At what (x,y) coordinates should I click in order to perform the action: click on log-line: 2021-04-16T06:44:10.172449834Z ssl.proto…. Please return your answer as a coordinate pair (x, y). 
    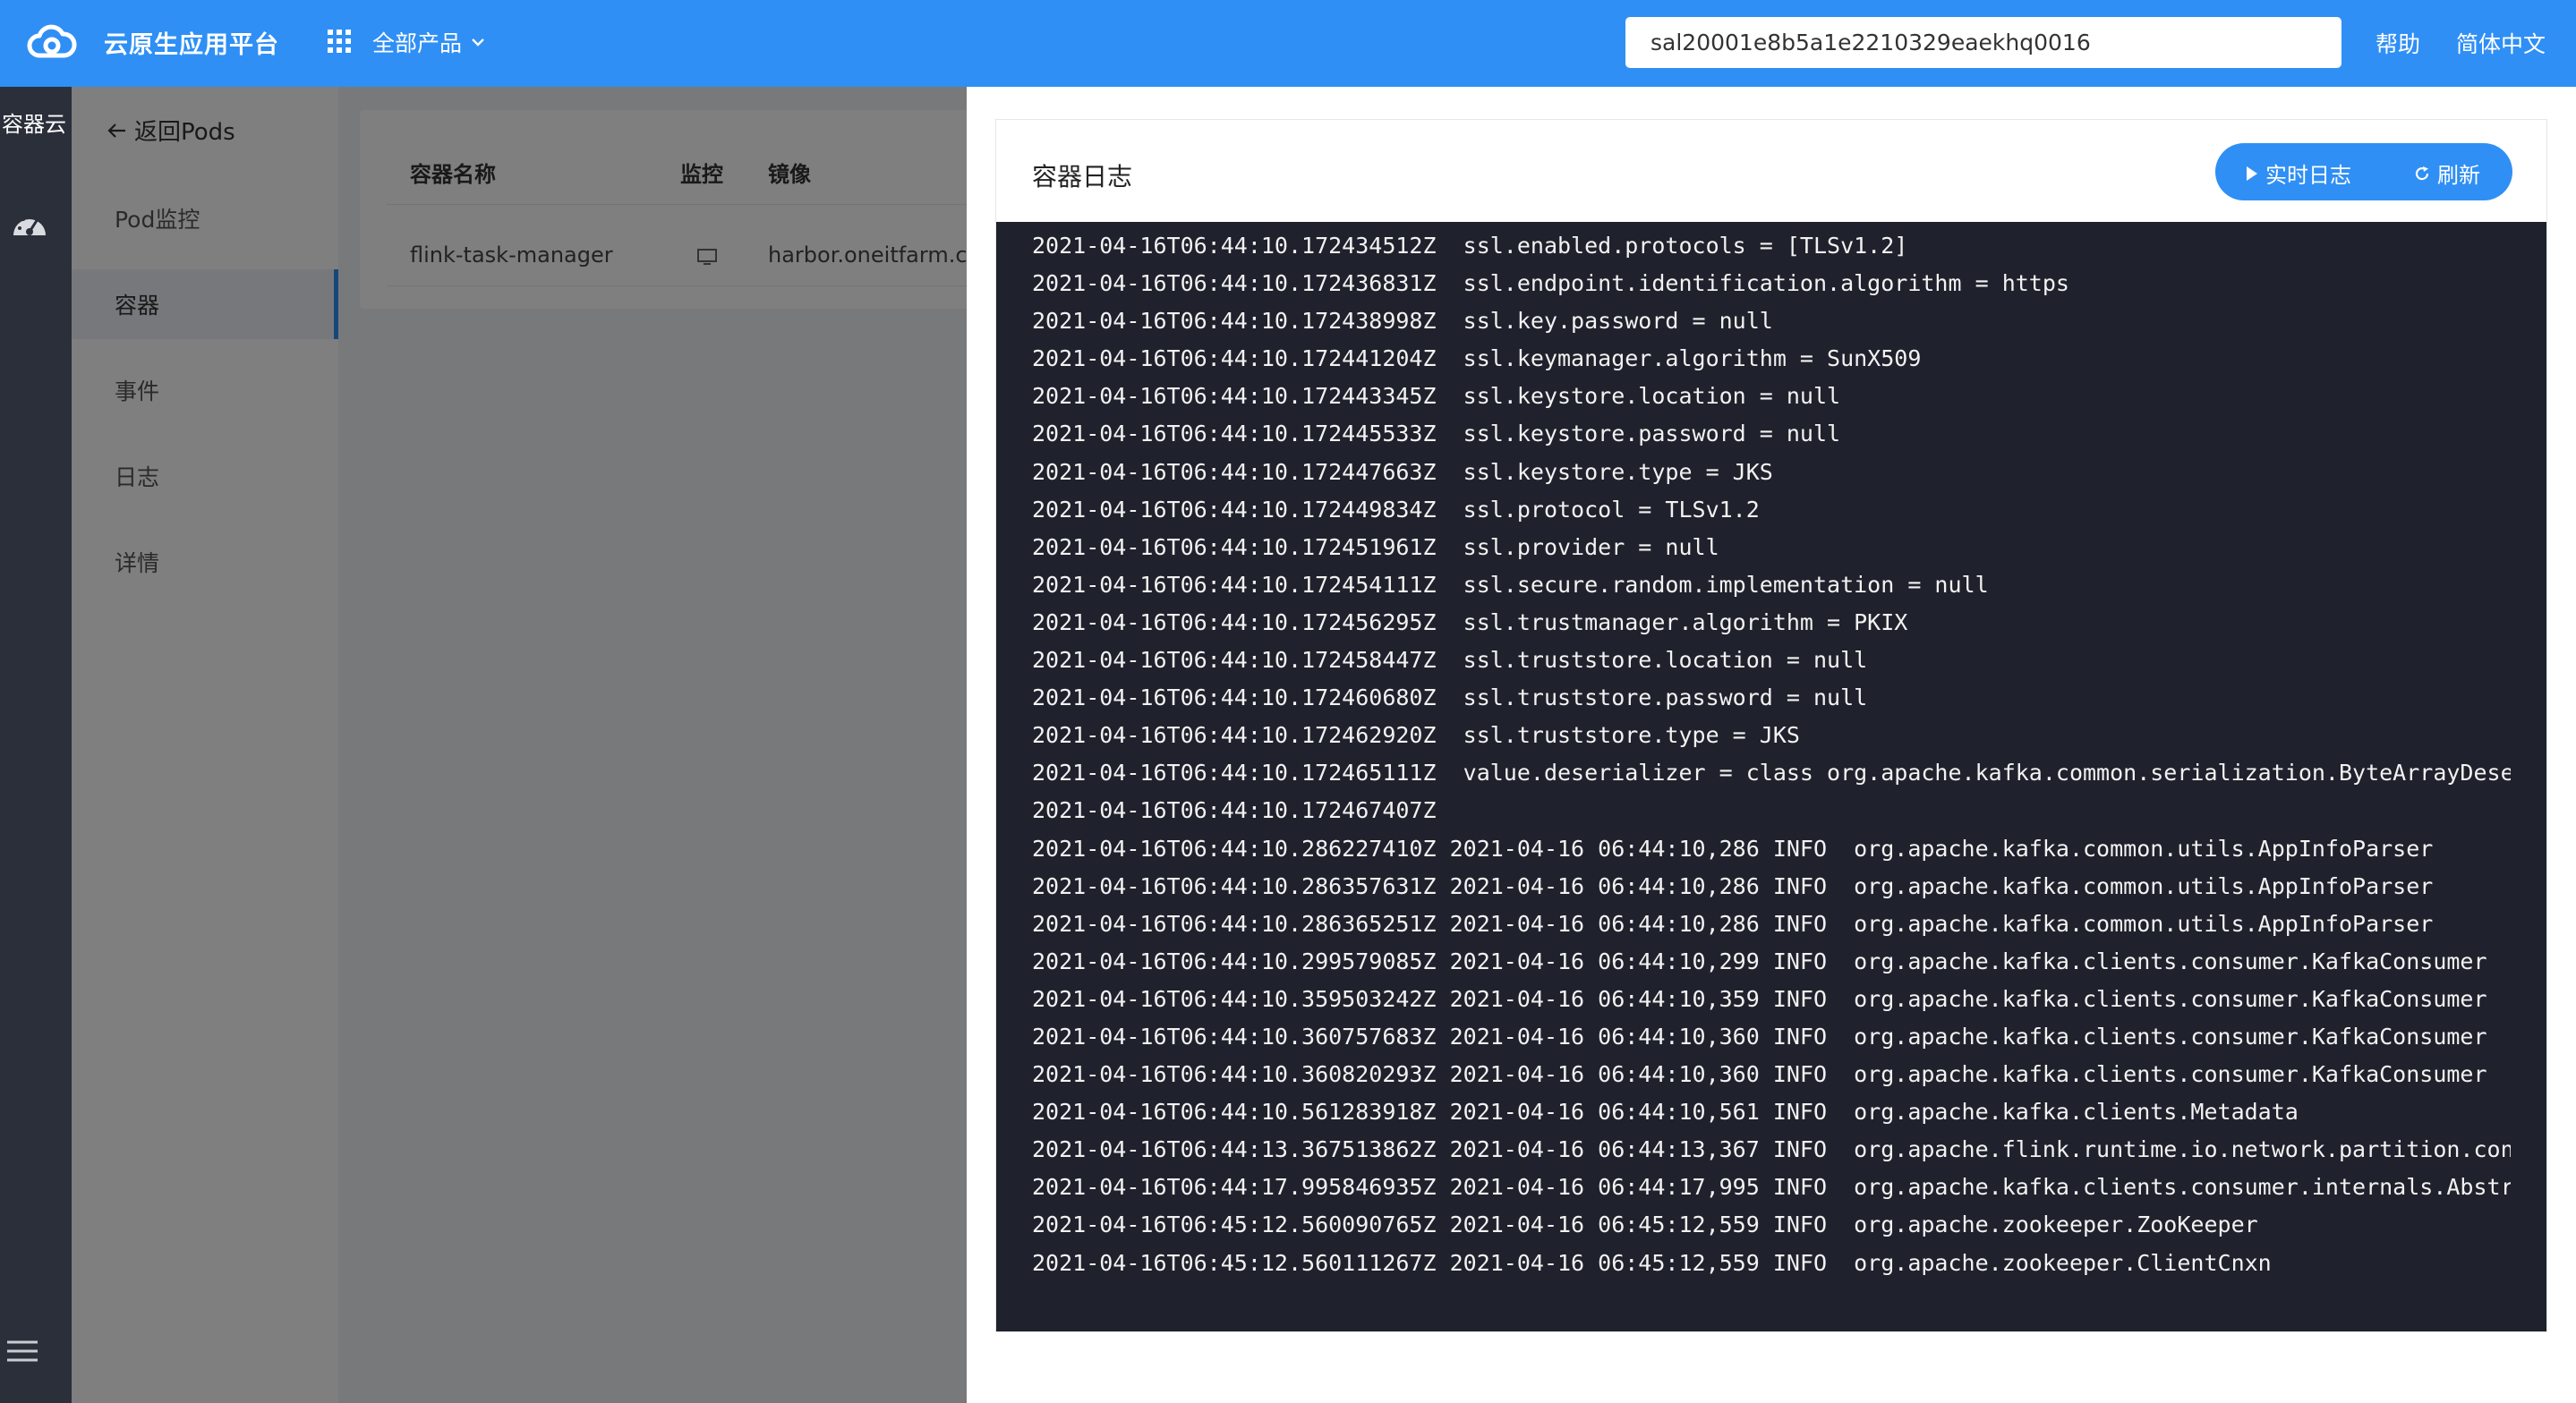
    Looking at the image, I should click on (1396, 509).